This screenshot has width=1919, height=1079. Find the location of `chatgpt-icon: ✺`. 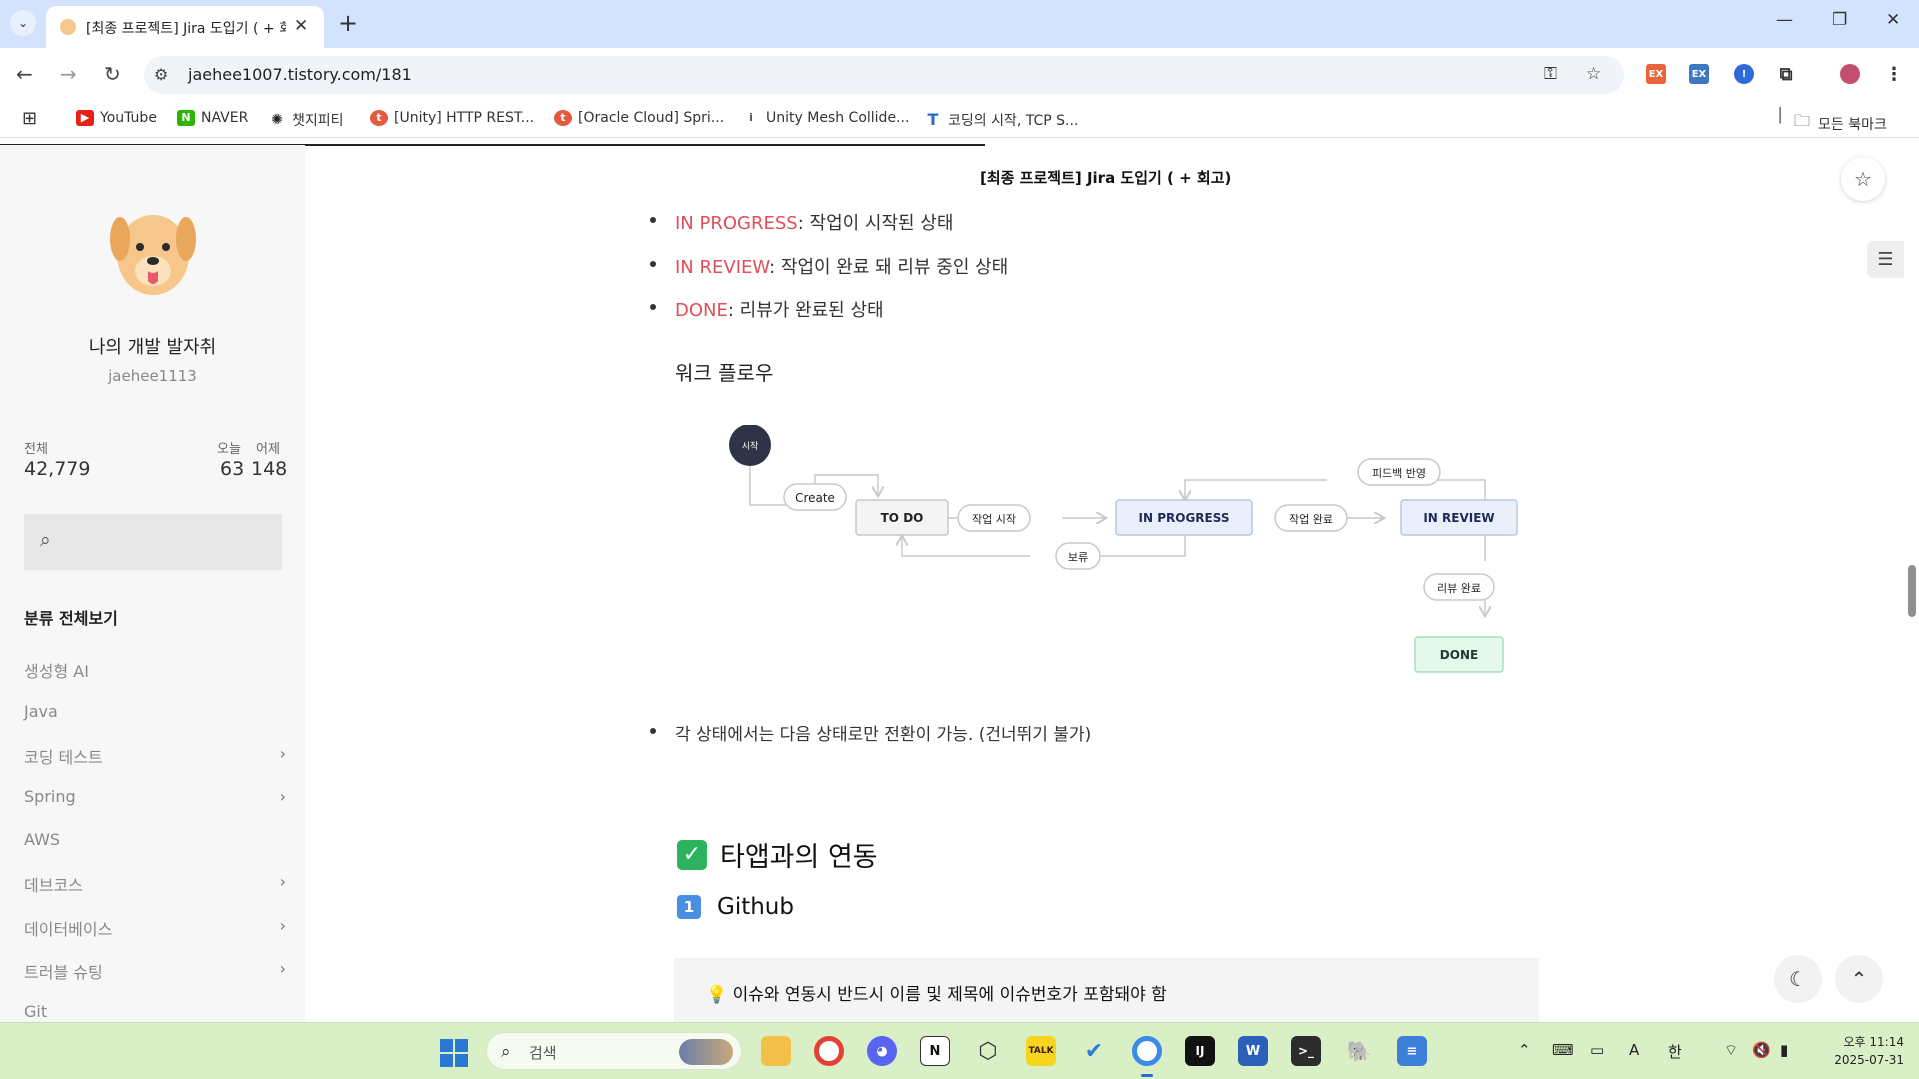

chatgpt-icon: ✺ is located at coordinates (277, 120).